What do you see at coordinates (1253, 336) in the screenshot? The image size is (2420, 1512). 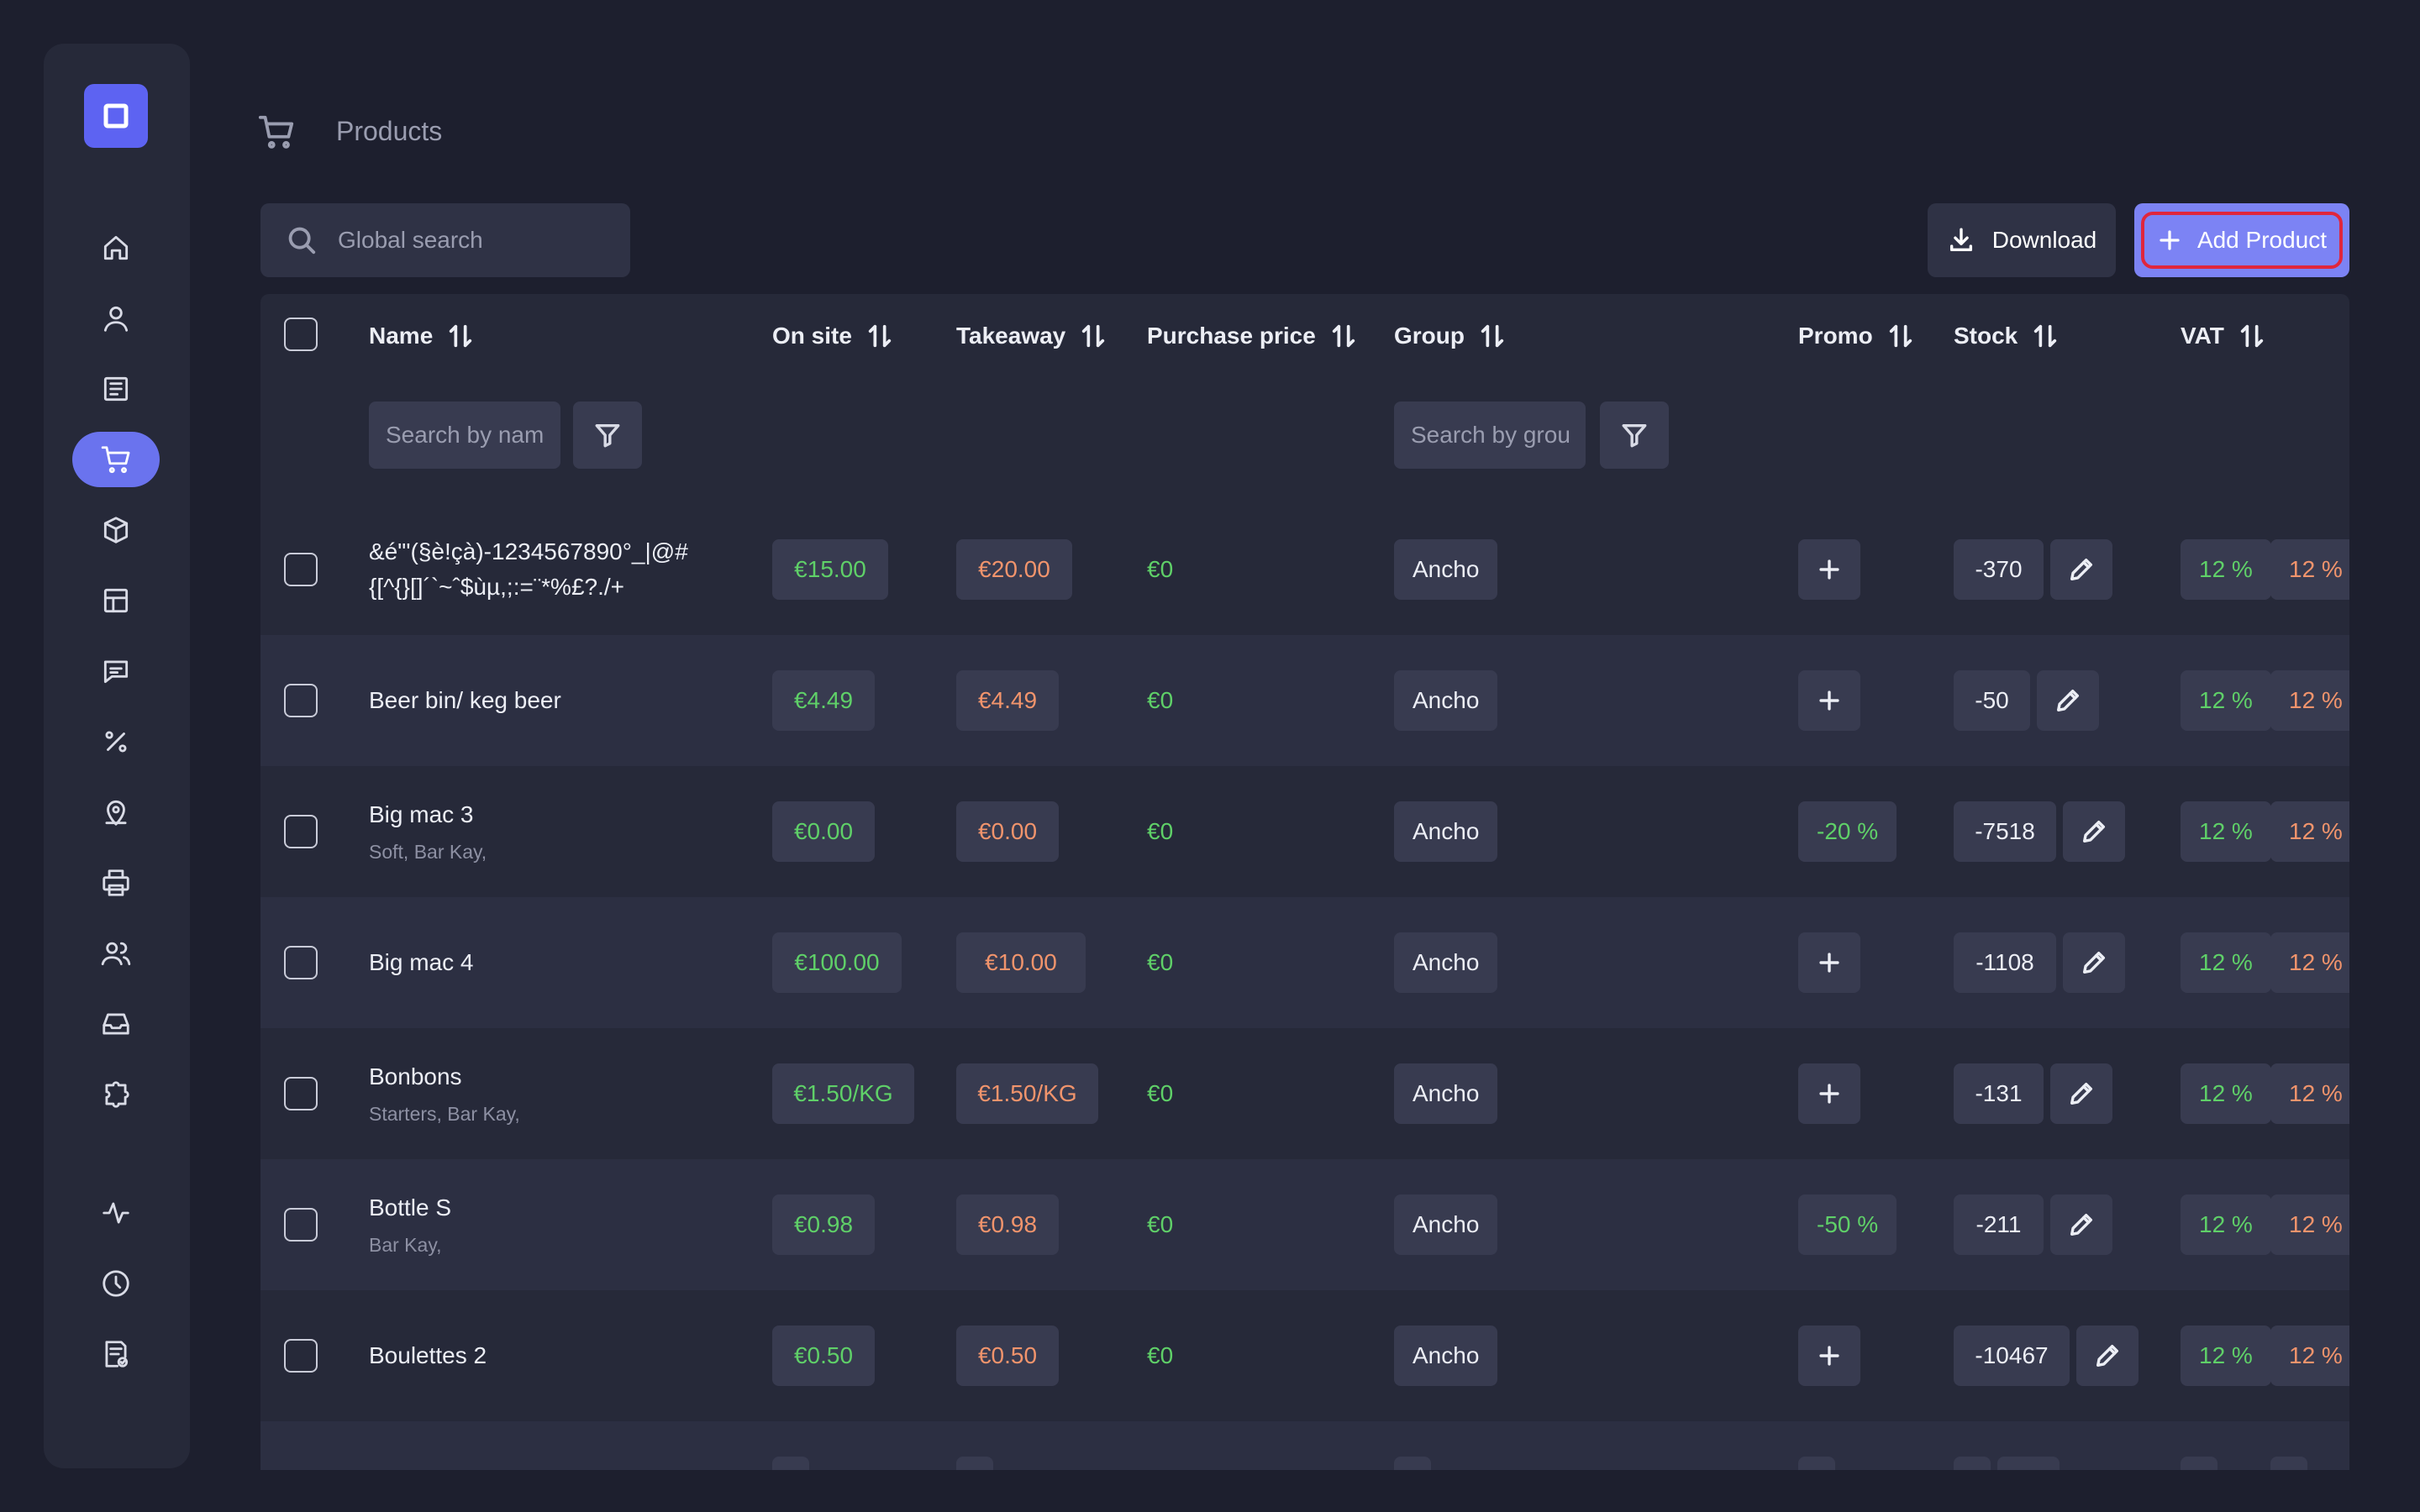 I see `column-header-purchase-price: Purchase price` at bounding box center [1253, 336].